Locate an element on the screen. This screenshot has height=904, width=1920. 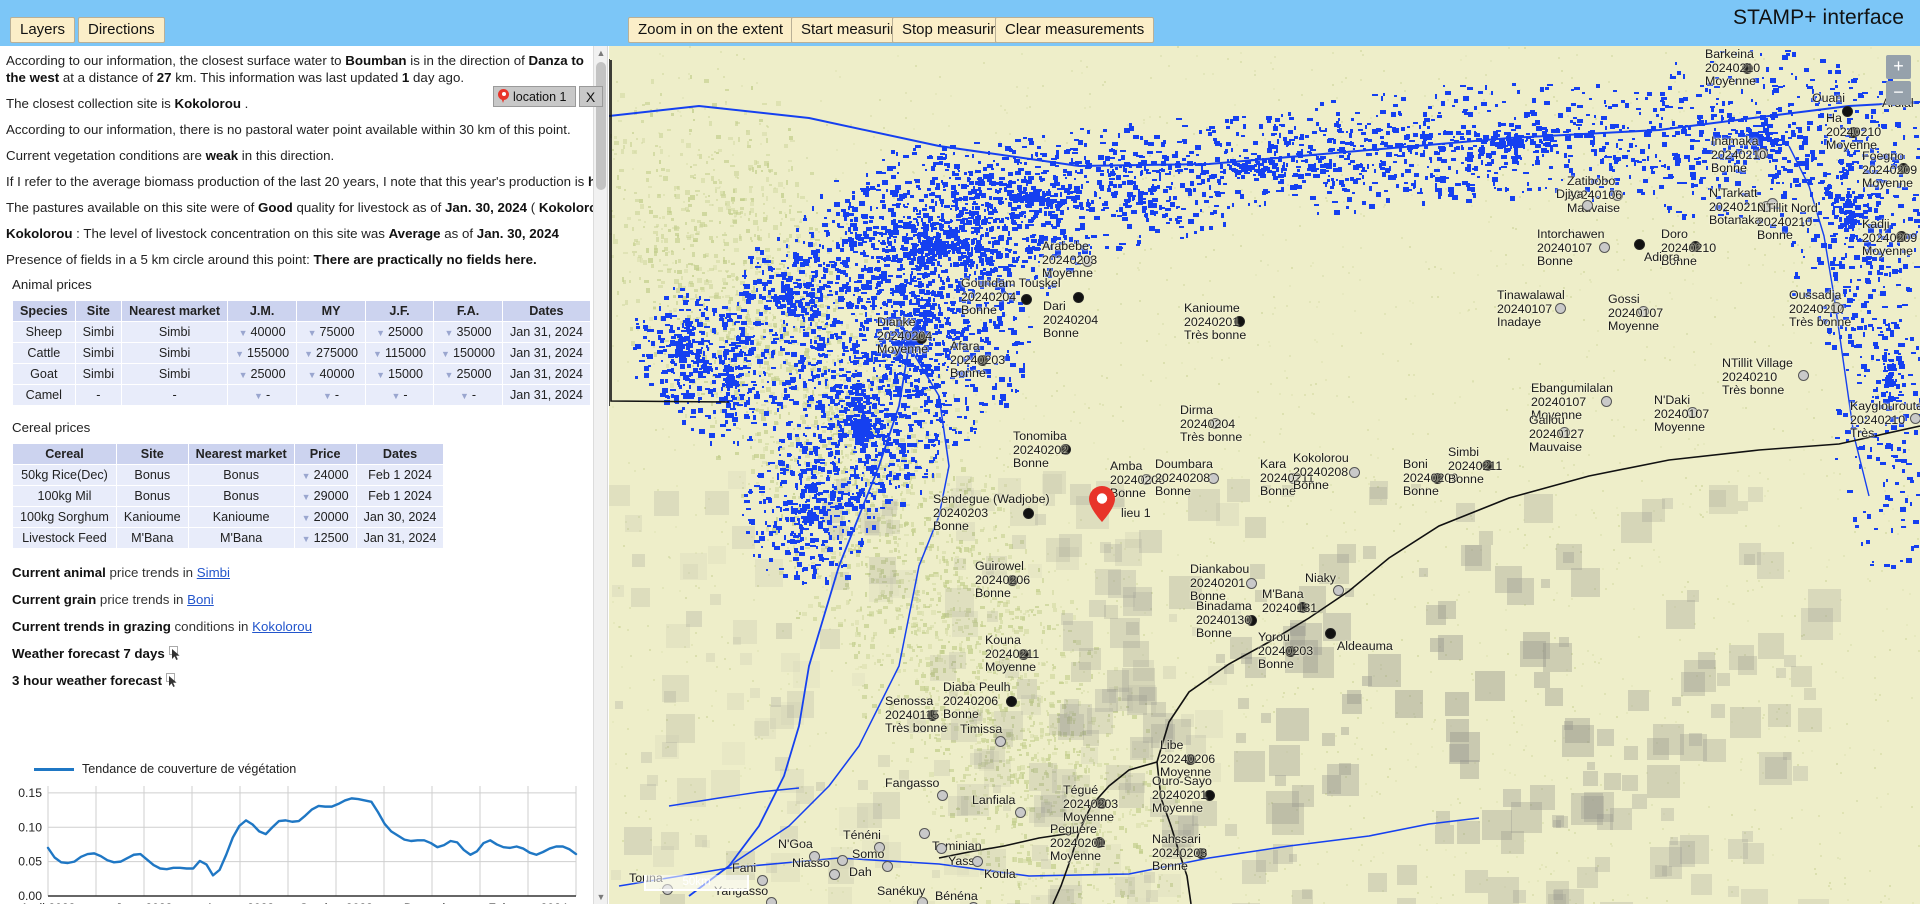
weather-3hour-line: 3 hour weather forecast is located at coordinates (302, 680).